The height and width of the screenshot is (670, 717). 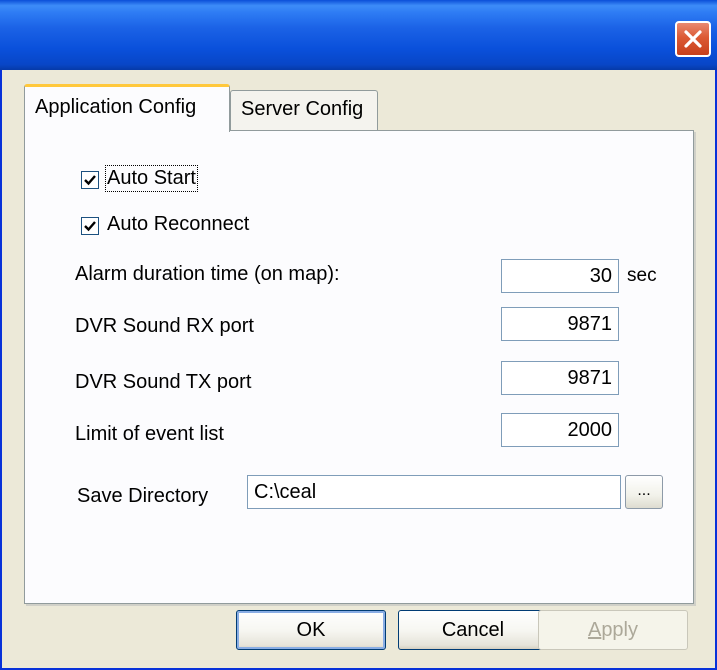 What do you see at coordinates (473, 630) in the screenshot?
I see `cancel-button: Cancel` at bounding box center [473, 630].